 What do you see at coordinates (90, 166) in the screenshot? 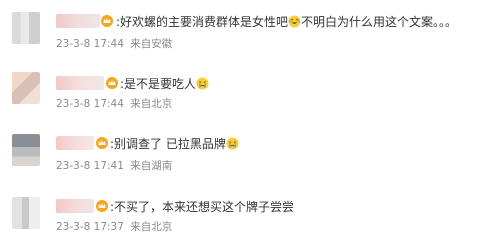
I see `comment-time: 23-3-8 17:41` at bounding box center [90, 166].